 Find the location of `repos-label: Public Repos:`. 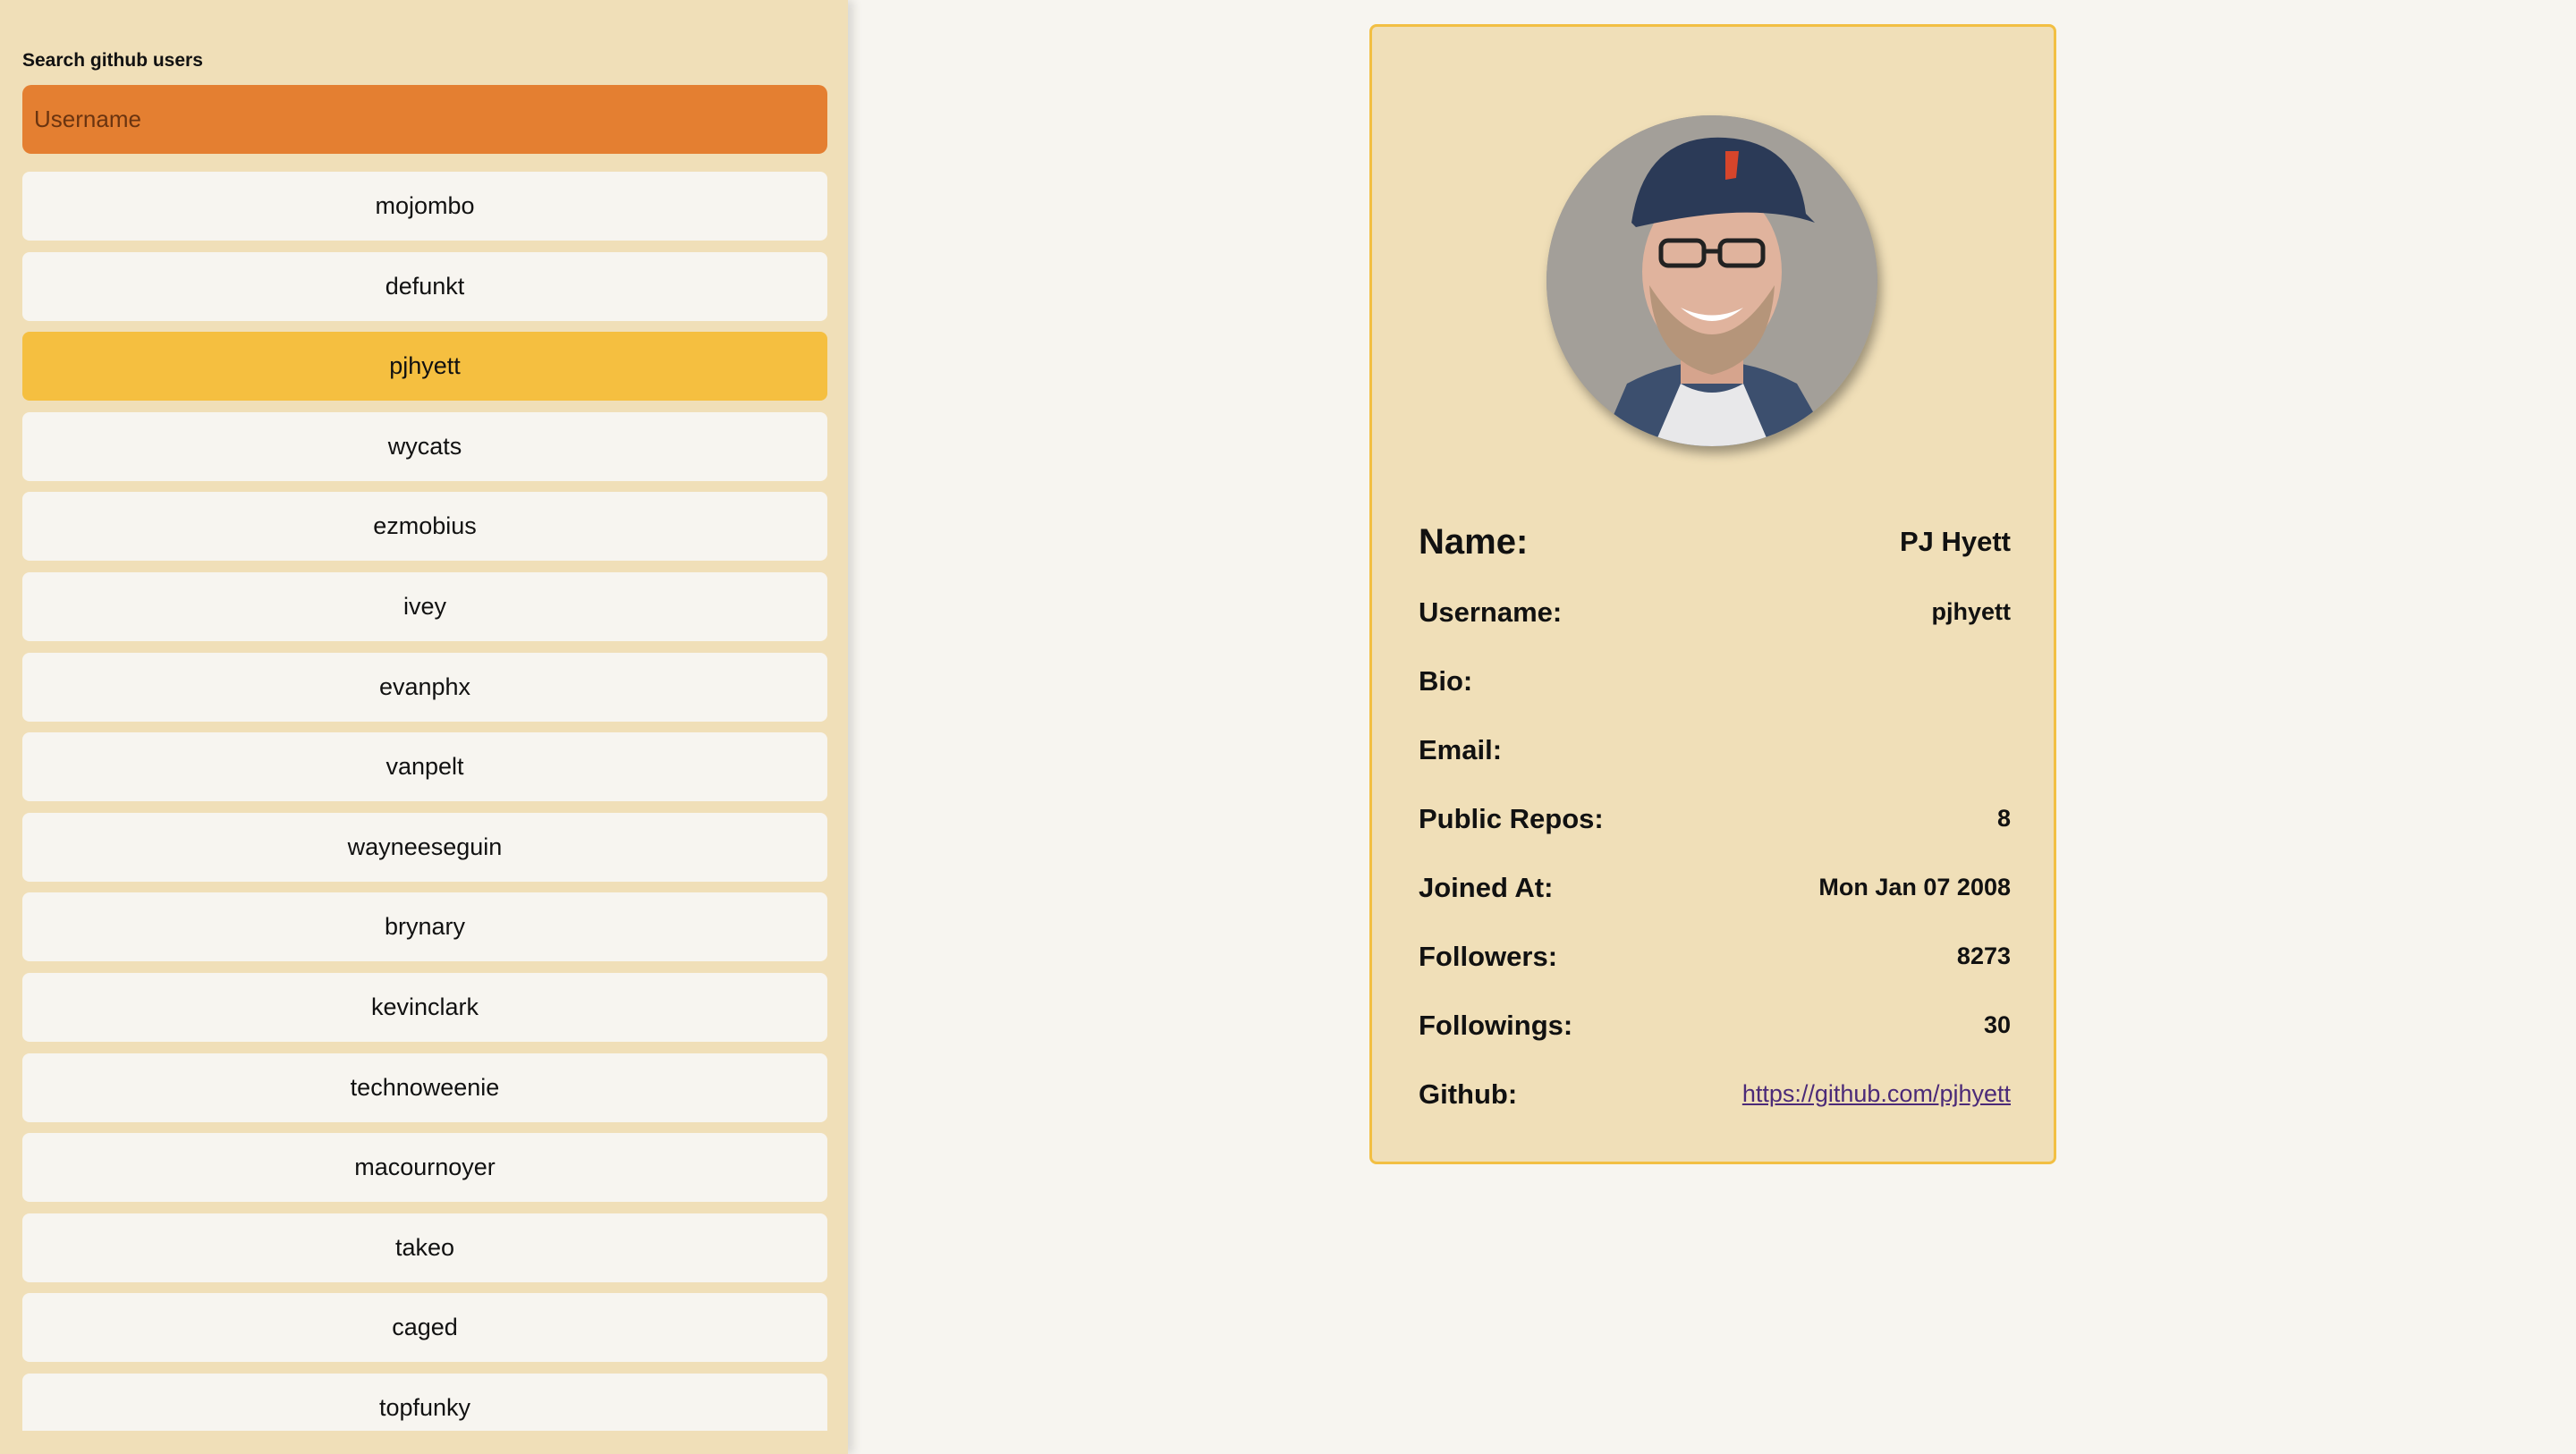

repos-label: Public Repos: is located at coordinates (1511, 818).